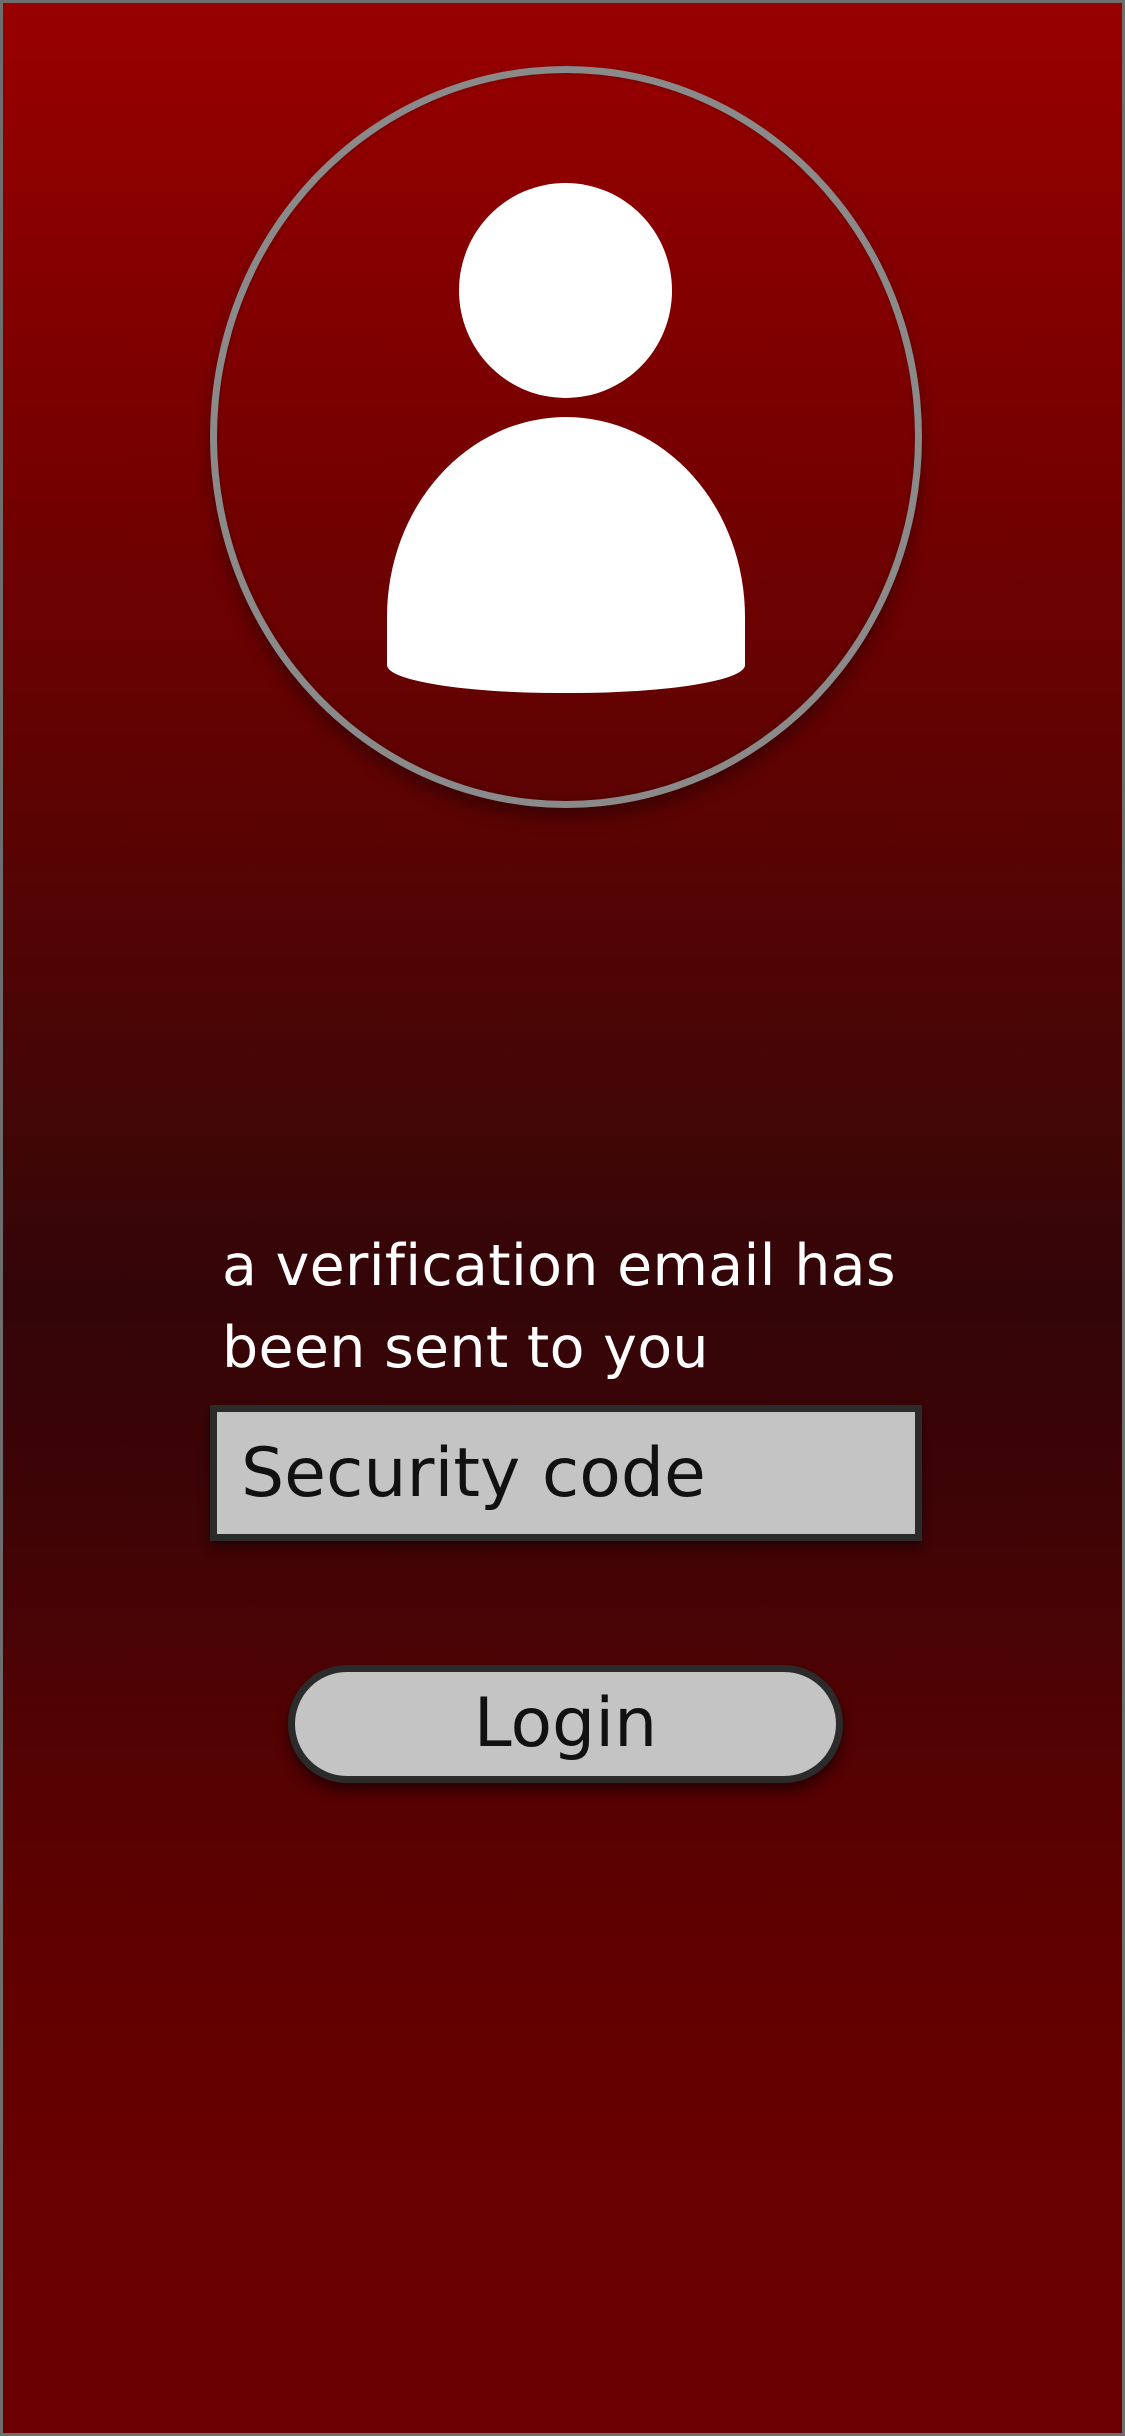  What do you see at coordinates (566, 1473) in the screenshot?
I see `security-code-input` at bounding box center [566, 1473].